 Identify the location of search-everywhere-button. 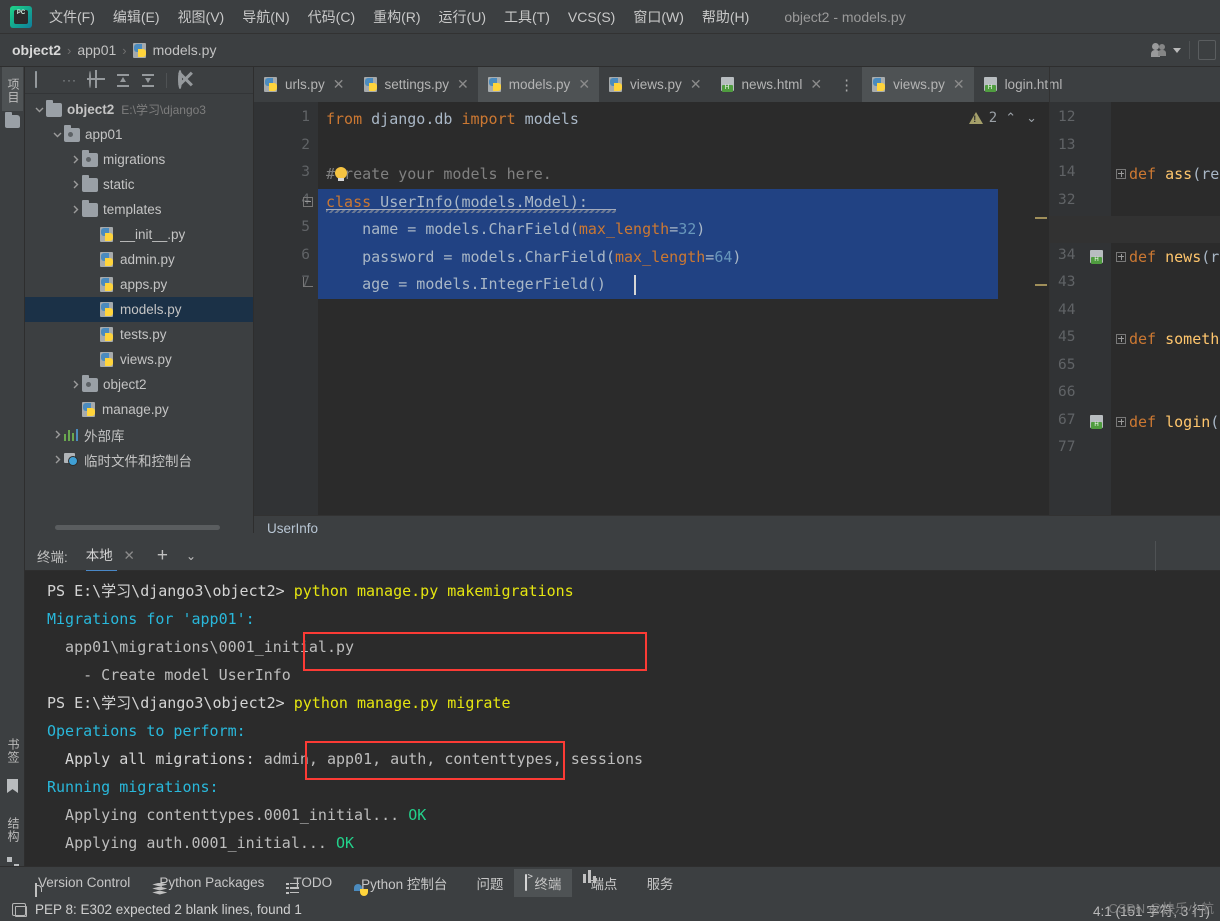
(1207, 50).